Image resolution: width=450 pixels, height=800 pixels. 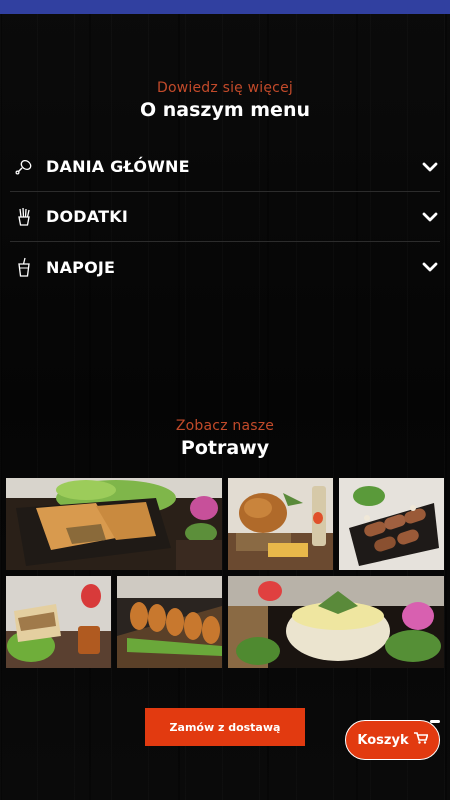 What do you see at coordinates (114, 524) in the screenshot?
I see `dish-photo-wraps` at bounding box center [114, 524].